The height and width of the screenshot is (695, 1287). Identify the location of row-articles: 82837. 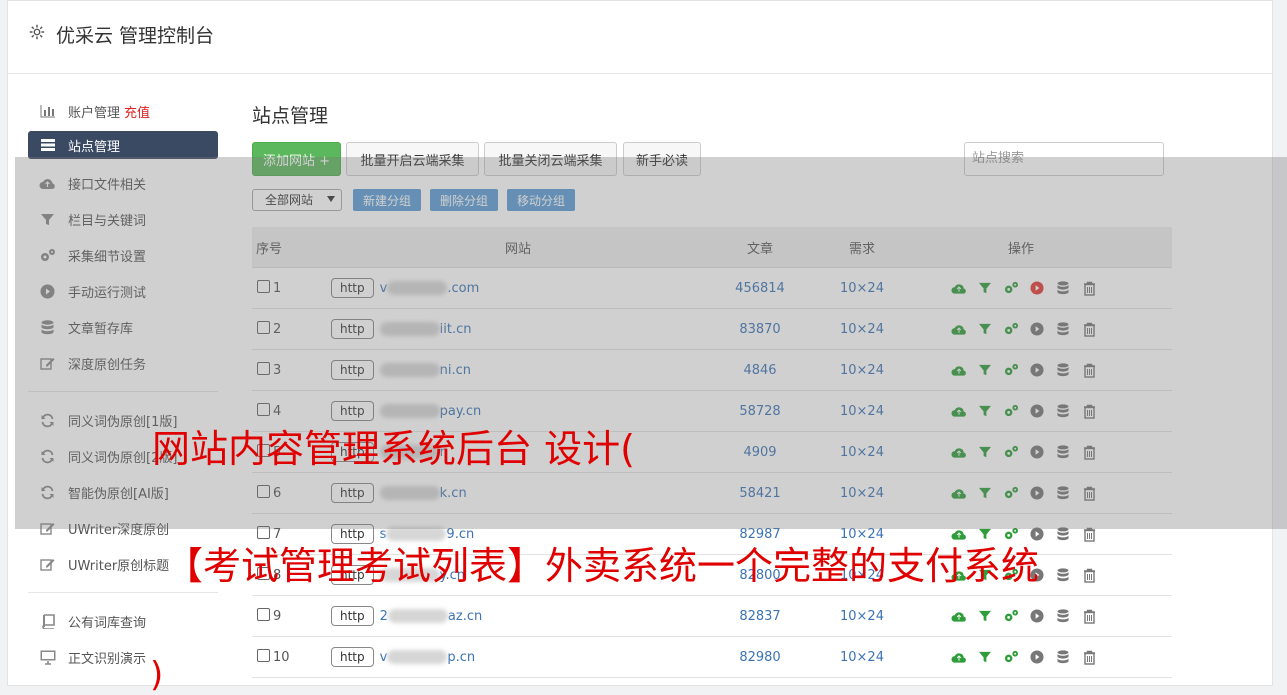
(760, 616).